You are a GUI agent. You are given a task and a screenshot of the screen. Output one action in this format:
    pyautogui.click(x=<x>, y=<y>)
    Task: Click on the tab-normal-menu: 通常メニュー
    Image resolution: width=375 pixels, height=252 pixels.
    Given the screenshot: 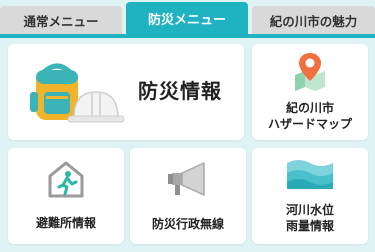 What is the action you would take?
    pyautogui.click(x=61, y=20)
    